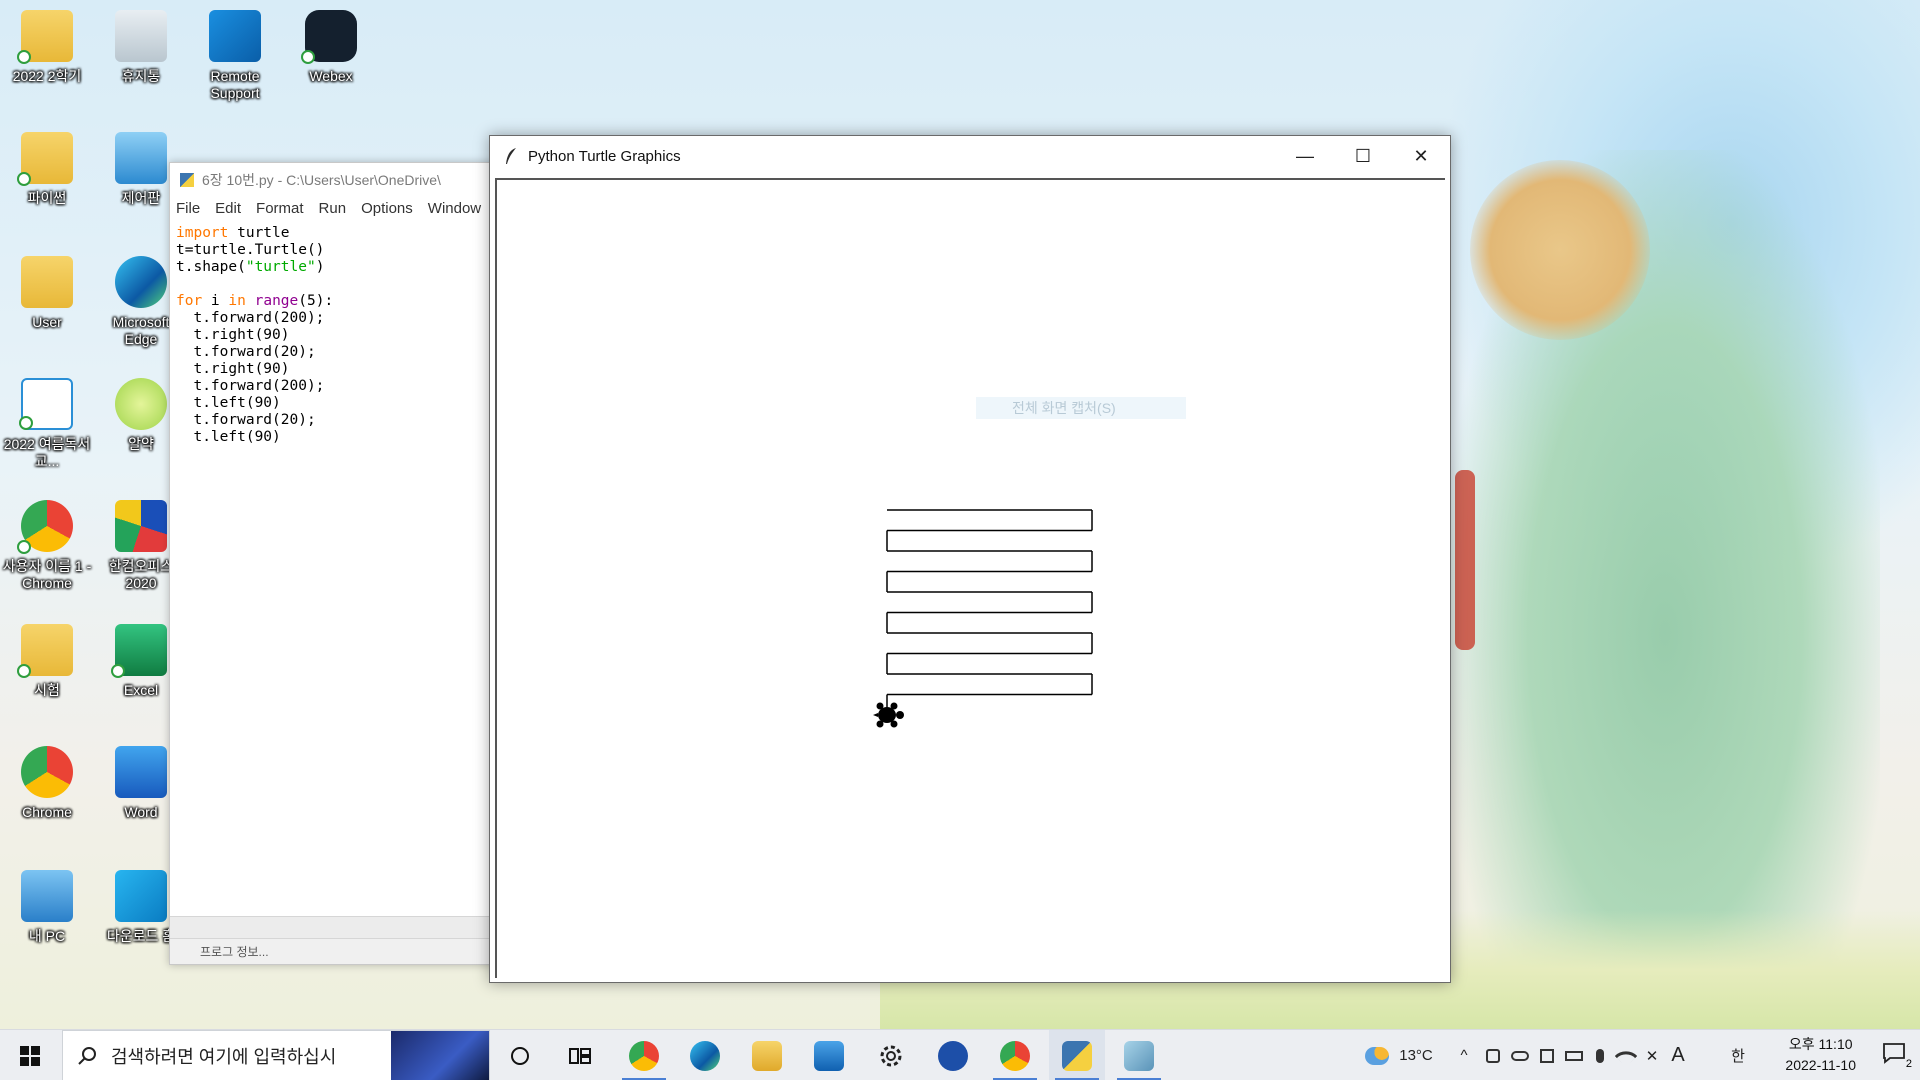 Image resolution: width=1920 pixels, height=1080 pixels. What do you see at coordinates (47, 574) in the screenshot?
I see `desktop-icon-label: 사용자 이름 1 - Chrome` at bounding box center [47, 574].